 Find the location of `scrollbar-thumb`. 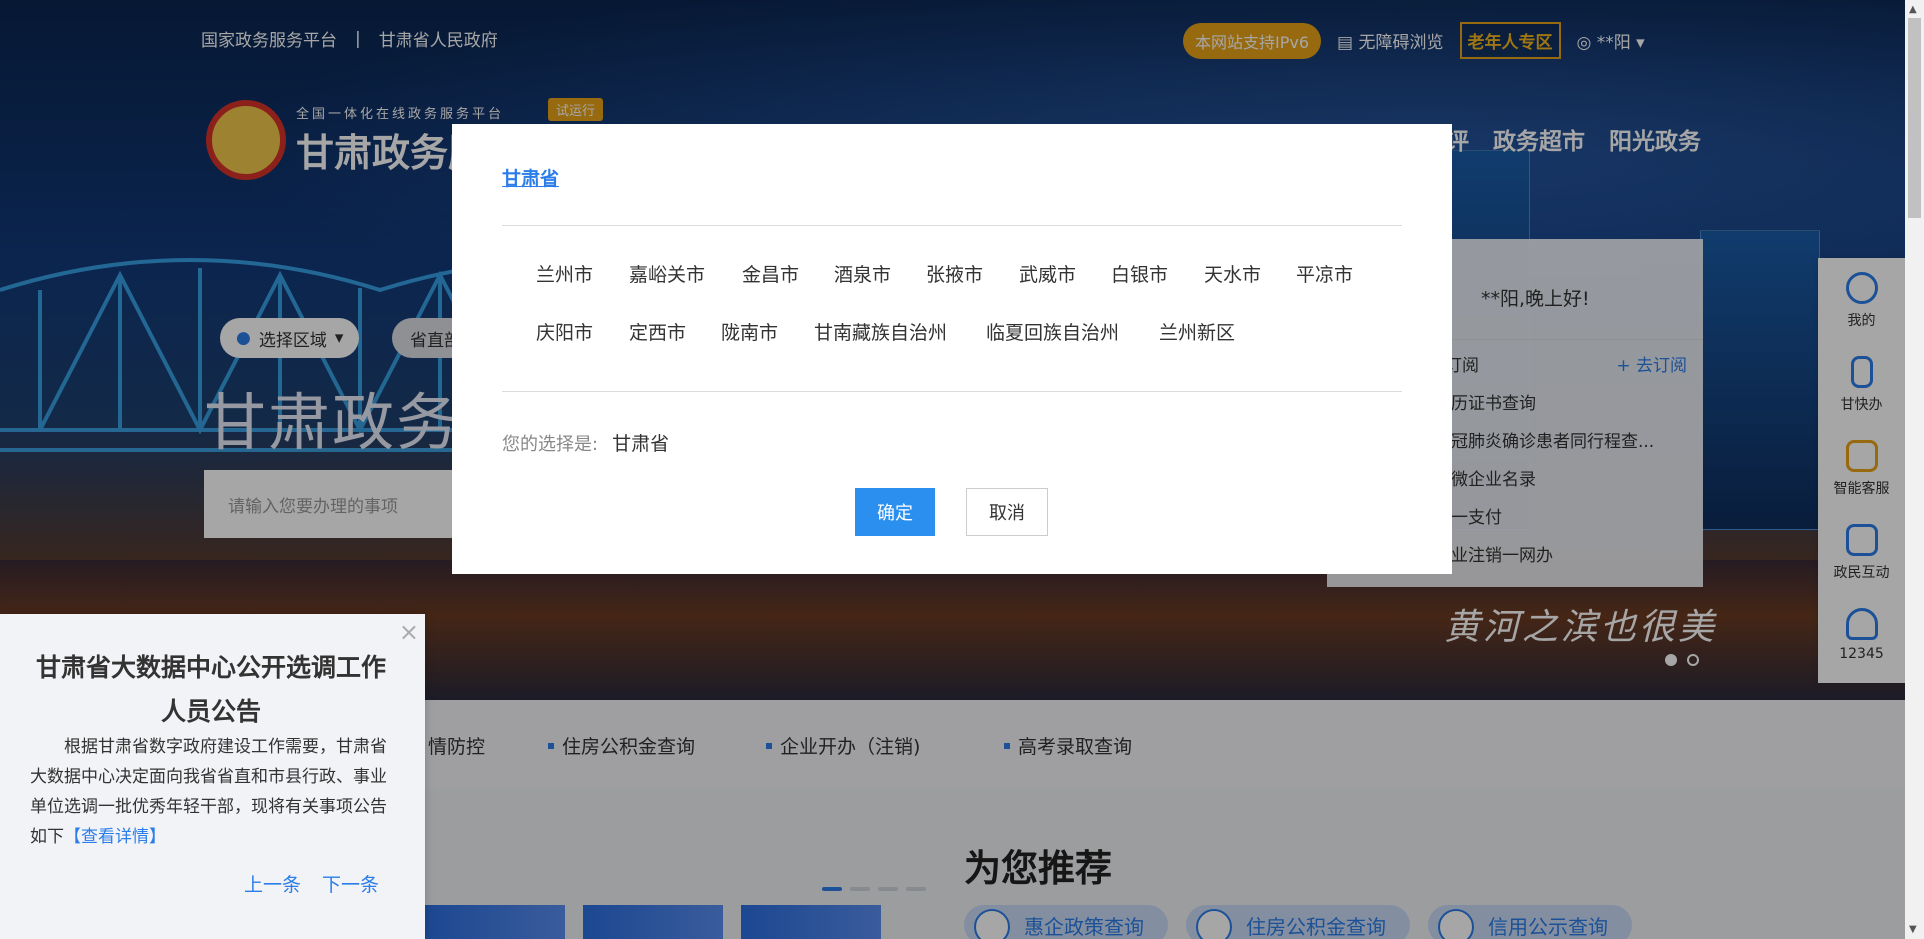

scrollbar-thumb is located at coordinates (1914, 118).